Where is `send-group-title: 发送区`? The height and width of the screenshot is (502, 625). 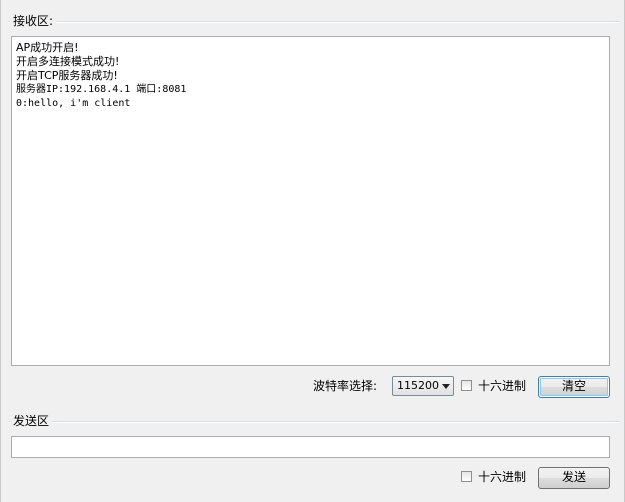
send-group-title: 发送区 is located at coordinates (31, 421).